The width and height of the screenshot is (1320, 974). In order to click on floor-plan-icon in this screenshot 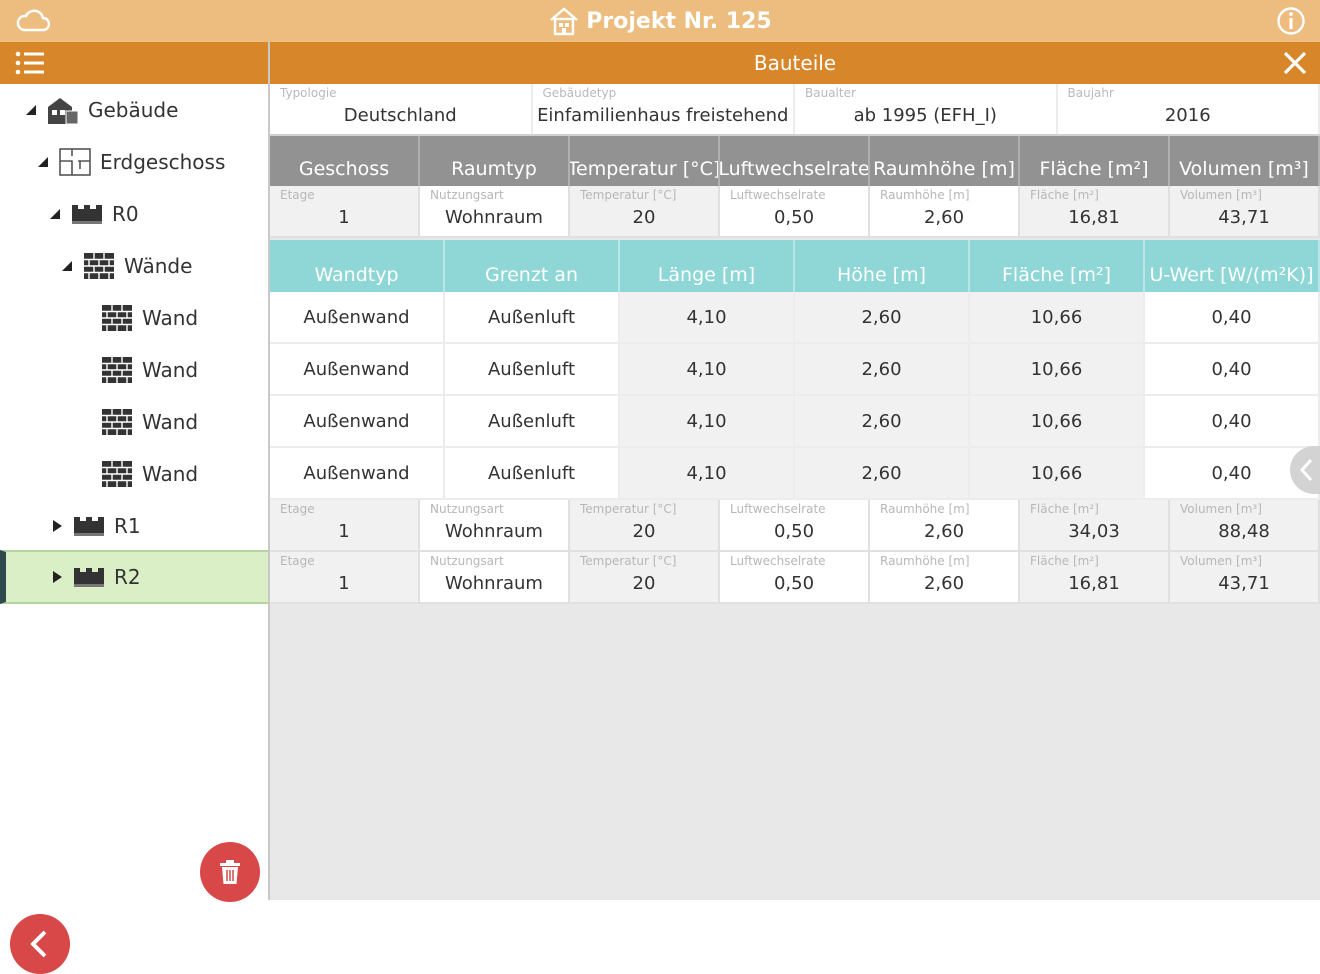, I will do `click(75, 162)`.